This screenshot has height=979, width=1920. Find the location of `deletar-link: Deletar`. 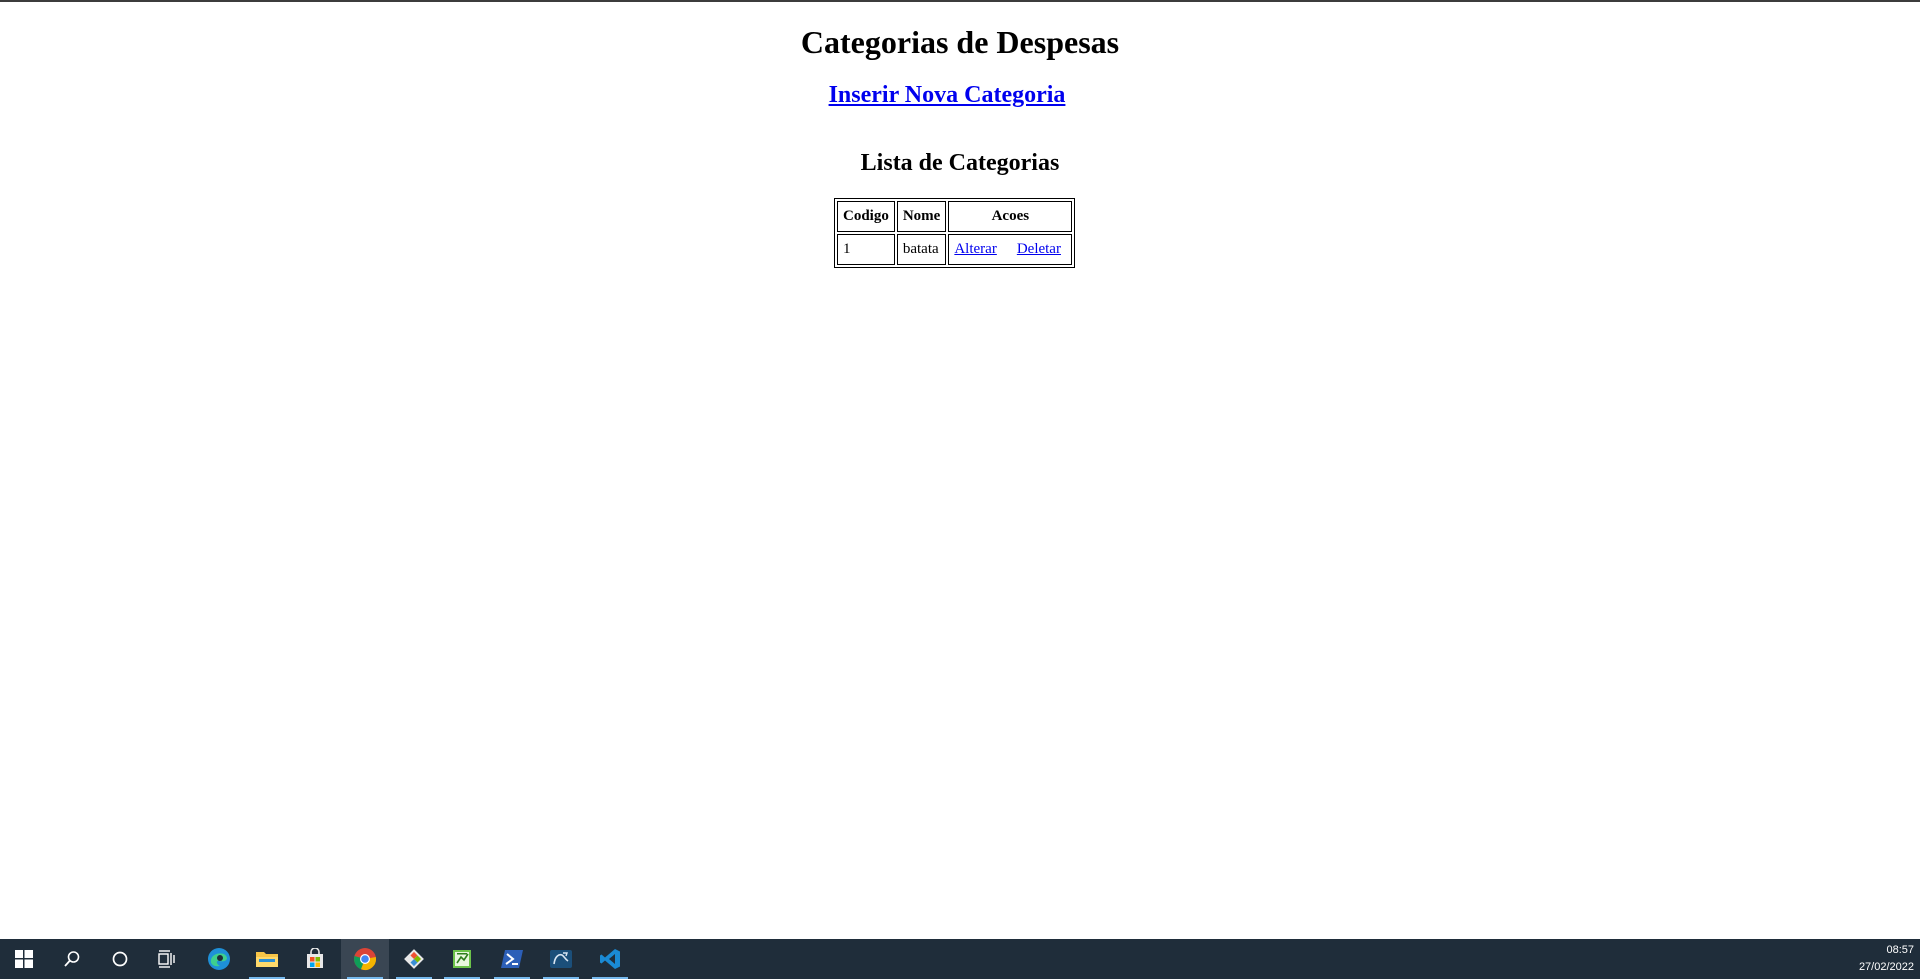

deletar-link: Deletar is located at coordinates (1039, 249).